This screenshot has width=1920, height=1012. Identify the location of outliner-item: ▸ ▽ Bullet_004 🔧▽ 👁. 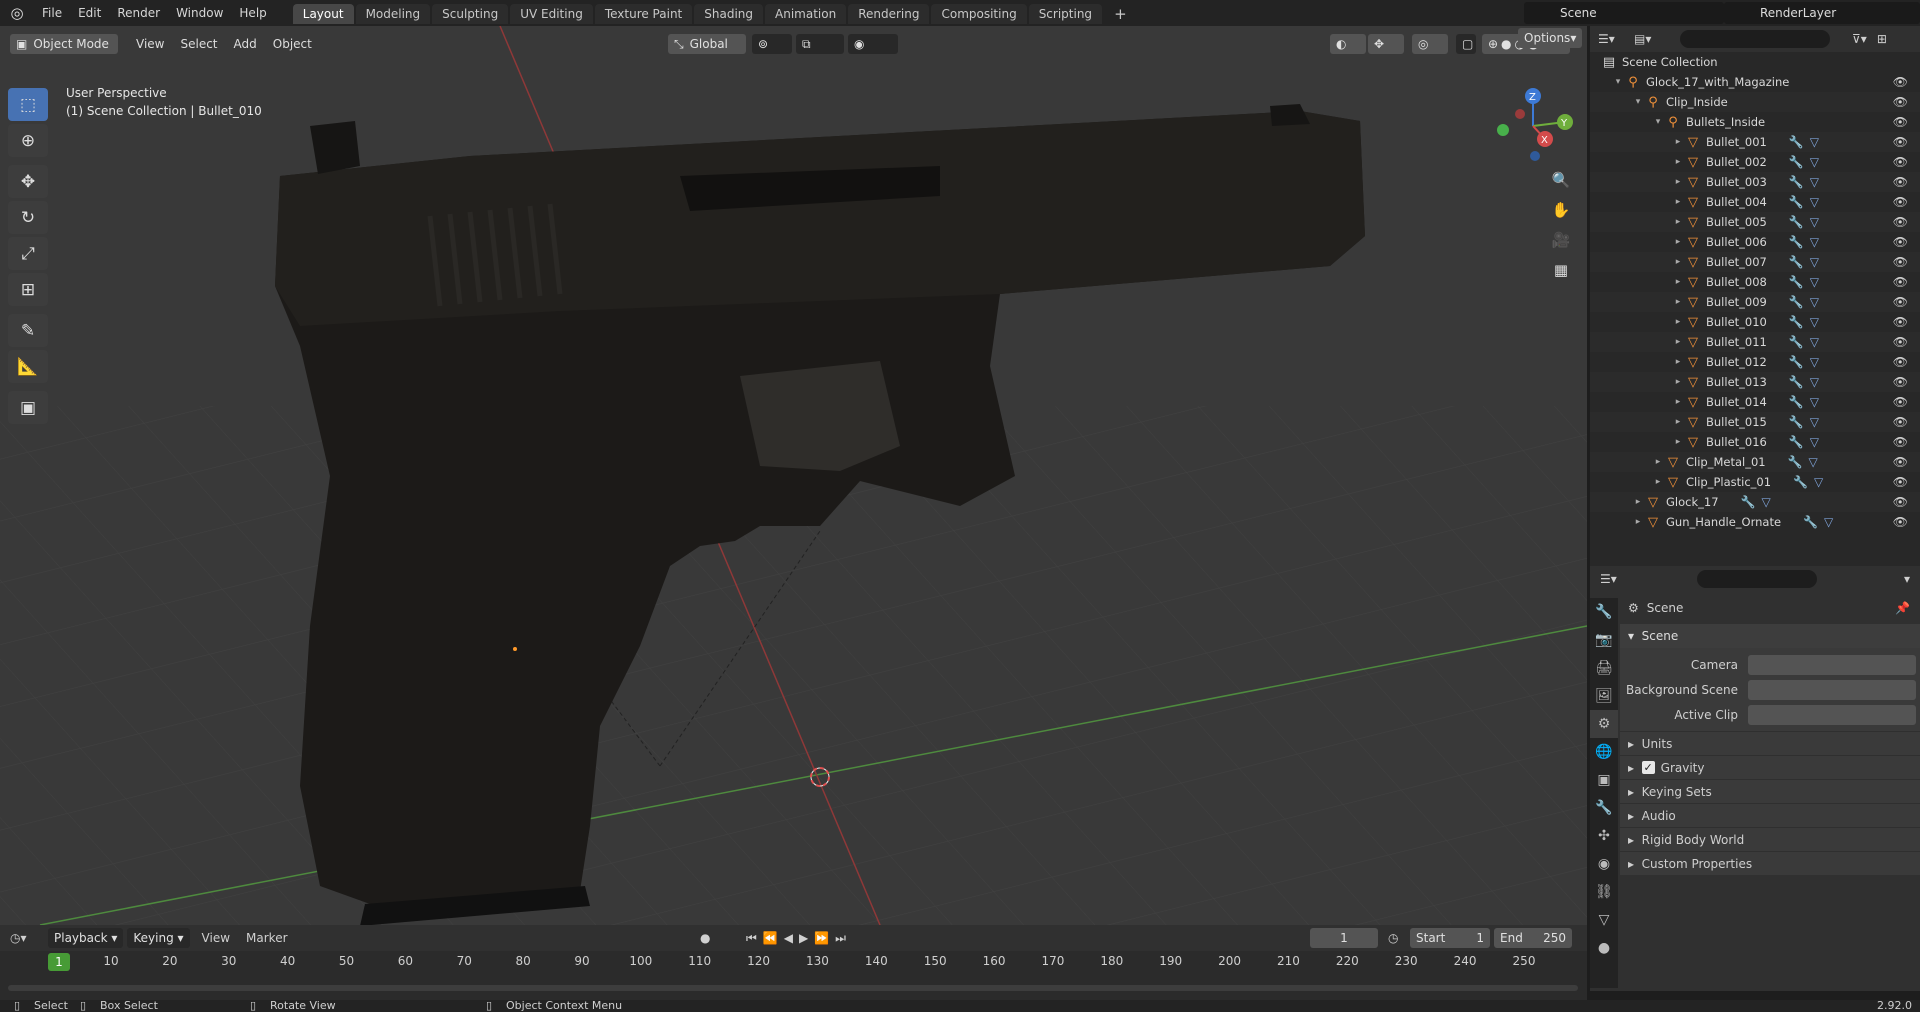
(1755, 202).